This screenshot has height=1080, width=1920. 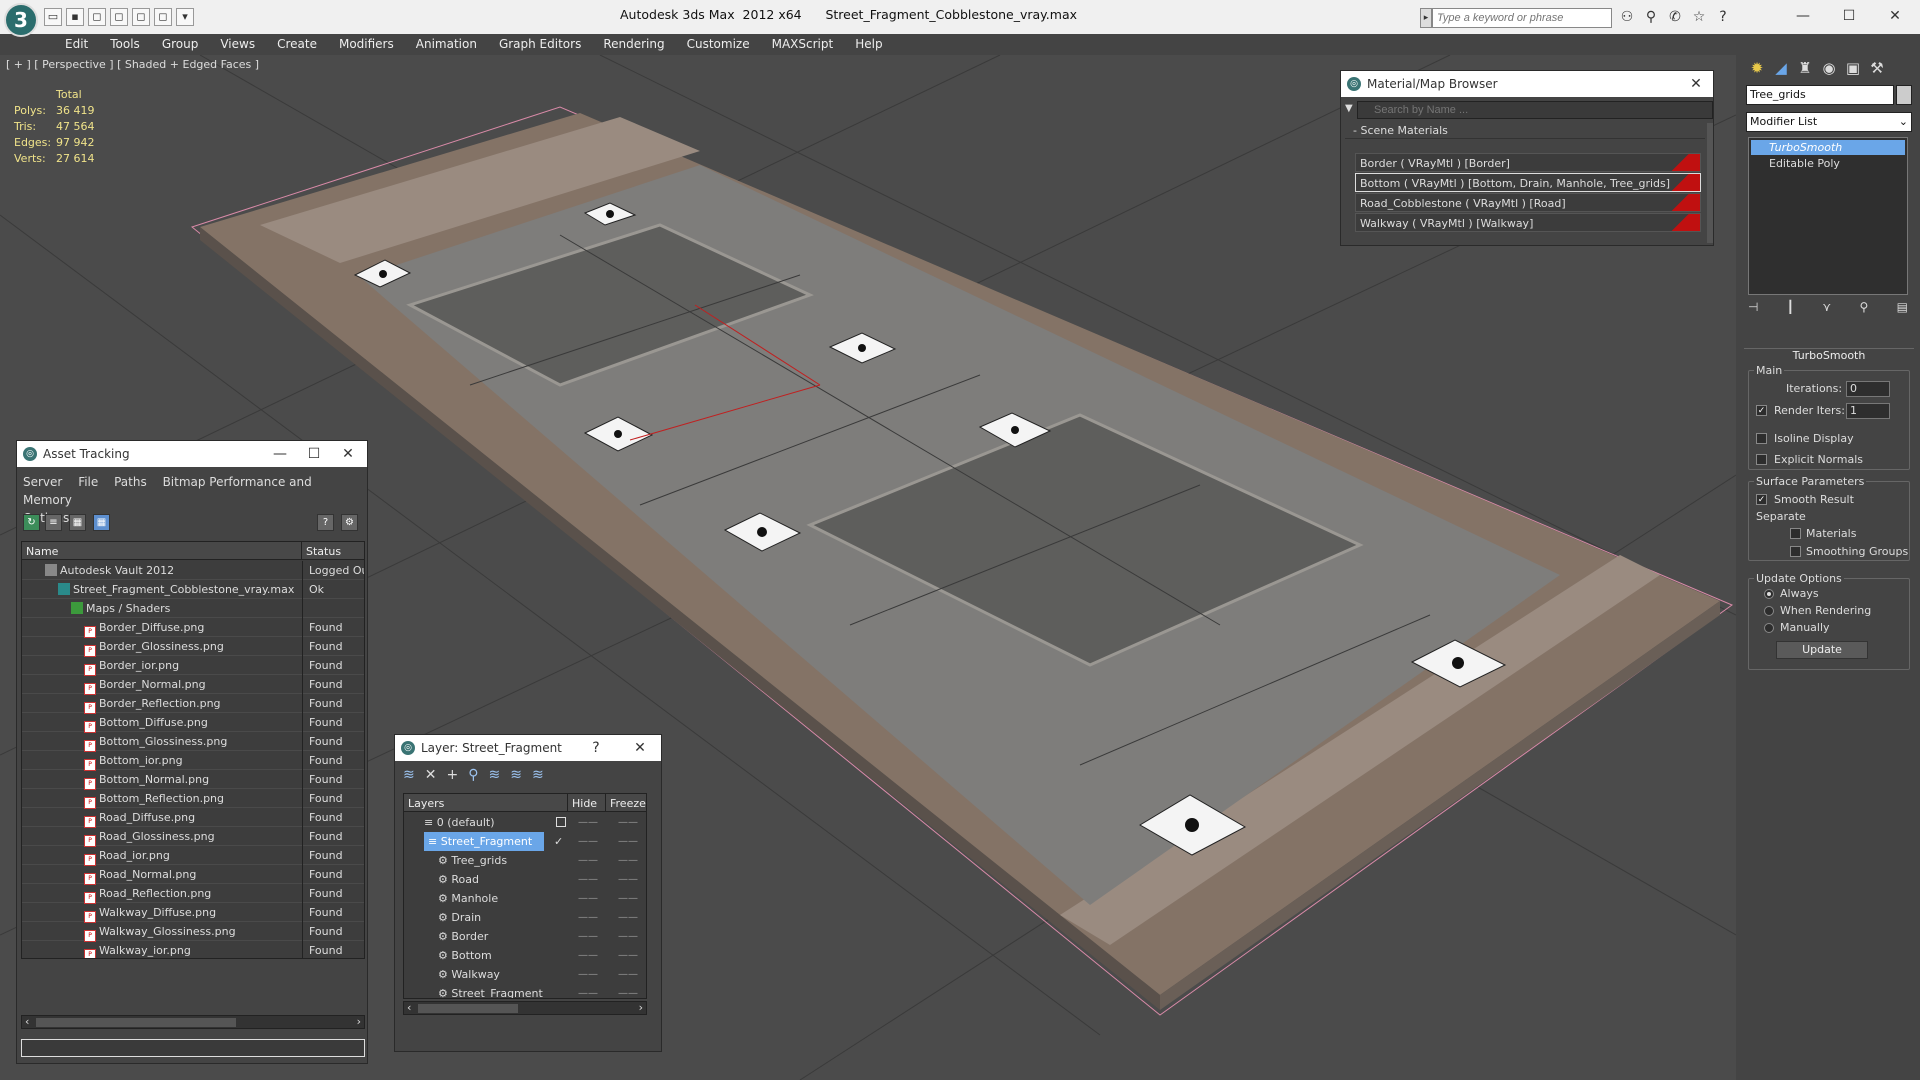 What do you see at coordinates (1426, 18) in the screenshot?
I see `search-expand-icon: ▸` at bounding box center [1426, 18].